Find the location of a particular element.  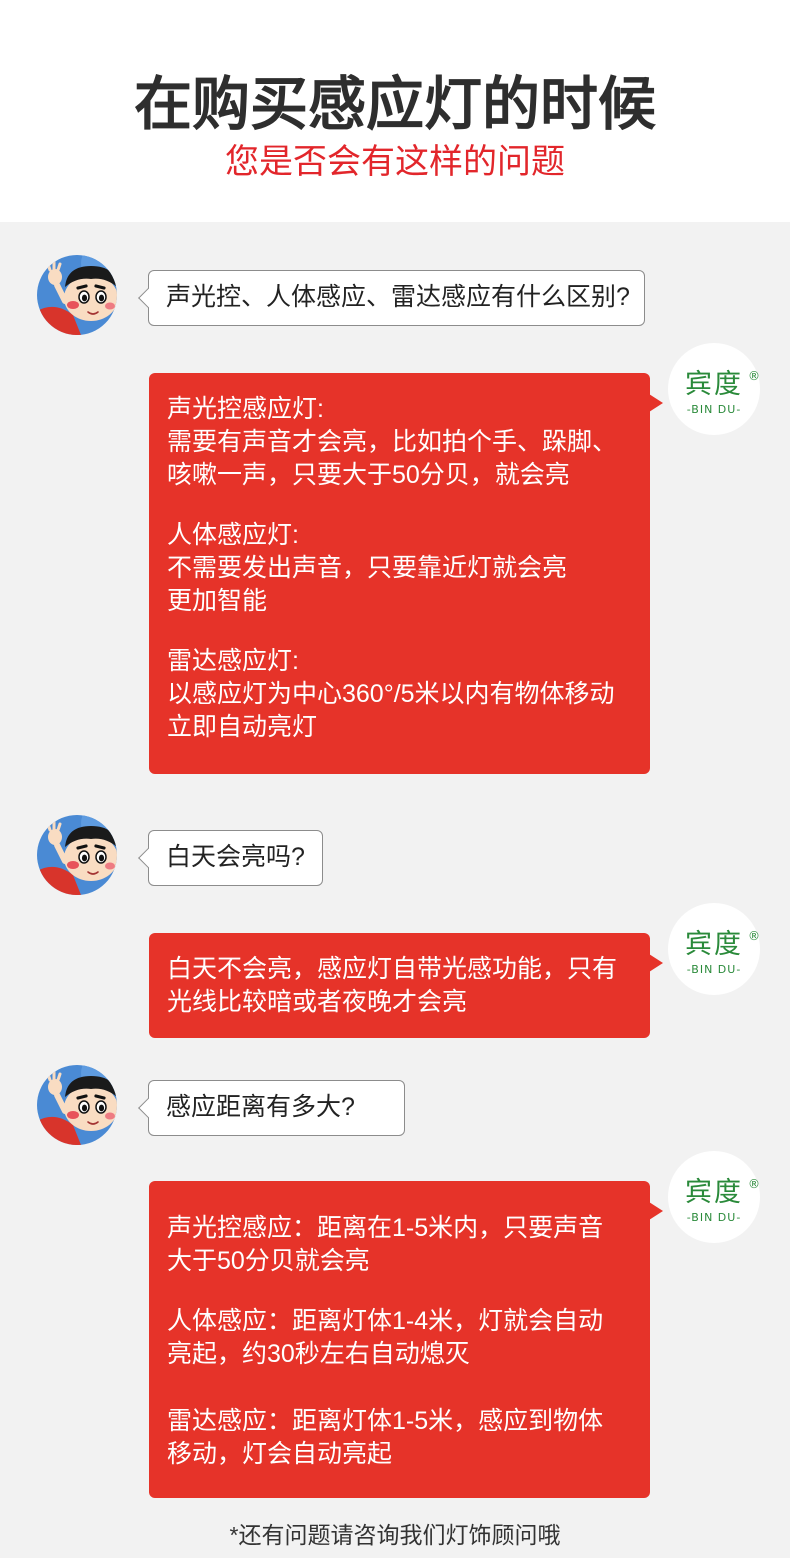

answer-paragraph: 声光控感应：距离在1-5米内，只要声音 大于50分贝就会亮 is located at coordinates (408, 1245).